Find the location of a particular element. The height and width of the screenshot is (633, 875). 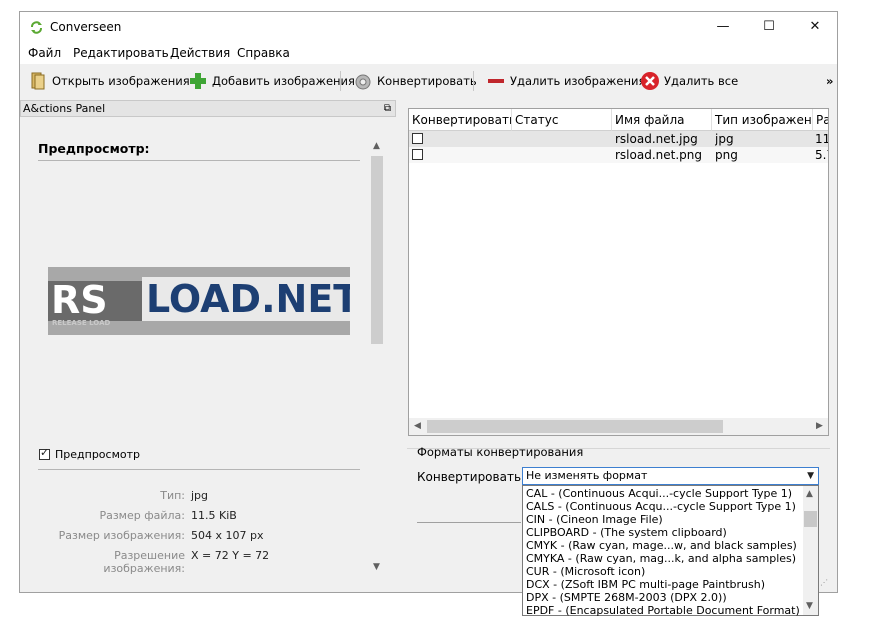

column-header-size: Ра is located at coordinates (820, 120).